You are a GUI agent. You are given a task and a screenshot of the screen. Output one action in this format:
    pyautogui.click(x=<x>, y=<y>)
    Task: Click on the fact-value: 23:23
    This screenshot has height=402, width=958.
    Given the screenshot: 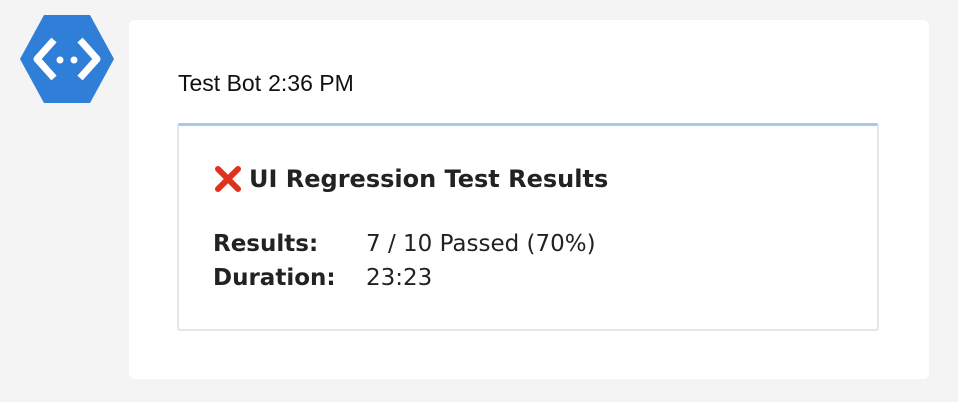 What is the action you would take?
    pyautogui.click(x=399, y=278)
    